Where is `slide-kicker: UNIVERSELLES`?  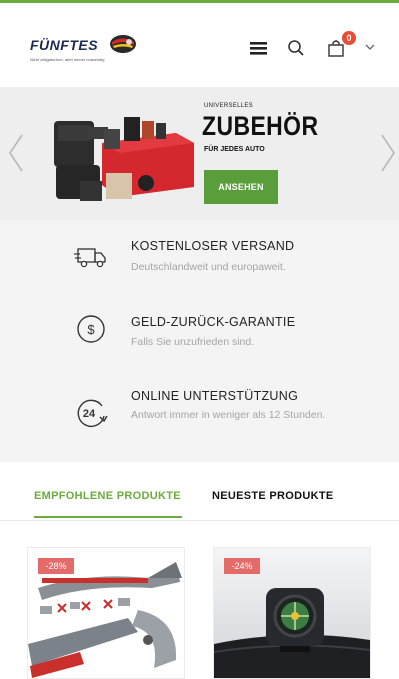
slide-kicker: UNIVERSELLES is located at coordinates (228, 106).